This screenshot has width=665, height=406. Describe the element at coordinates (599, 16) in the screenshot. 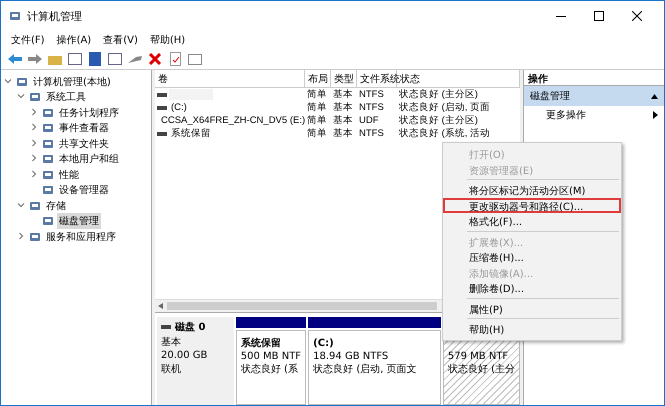

I see `maximize-icon` at that location.